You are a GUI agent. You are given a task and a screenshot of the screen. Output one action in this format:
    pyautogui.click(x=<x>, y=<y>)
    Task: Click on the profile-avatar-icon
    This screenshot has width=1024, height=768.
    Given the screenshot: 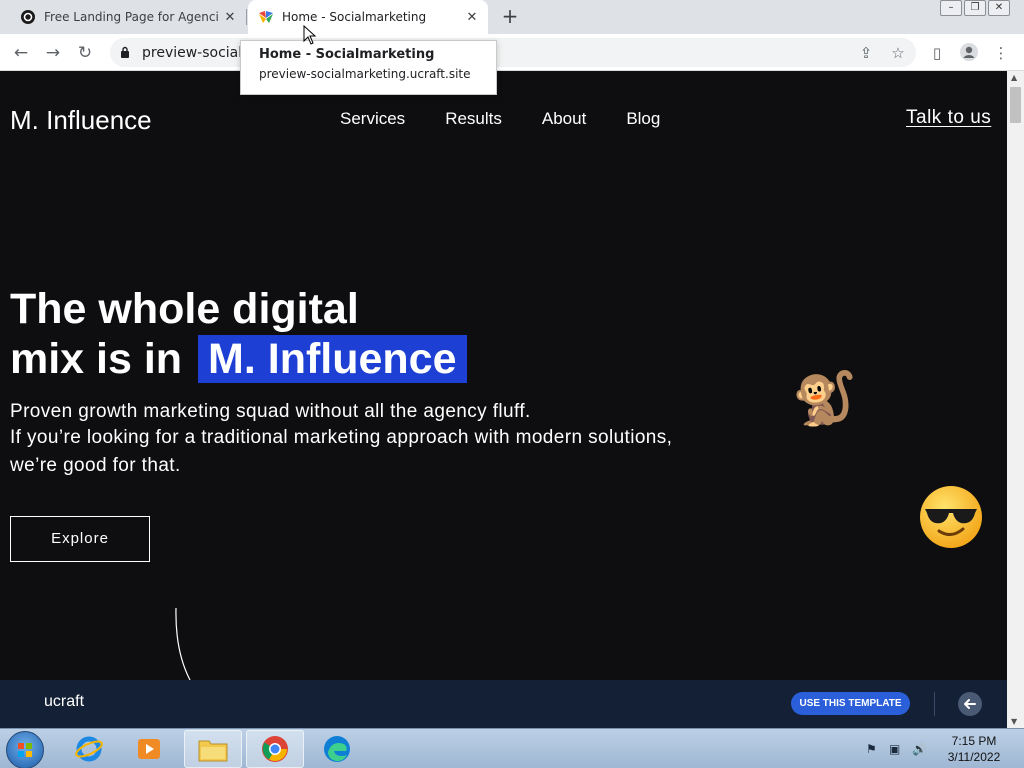 What is the action you would take?
    pyautogui.click(x=969, y=53)
    